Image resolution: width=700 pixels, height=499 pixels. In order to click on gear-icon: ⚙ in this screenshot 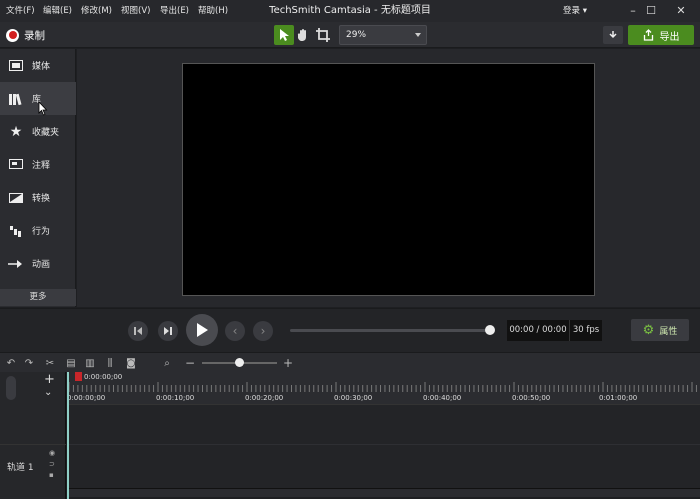, I will do `click(648, 330)`.